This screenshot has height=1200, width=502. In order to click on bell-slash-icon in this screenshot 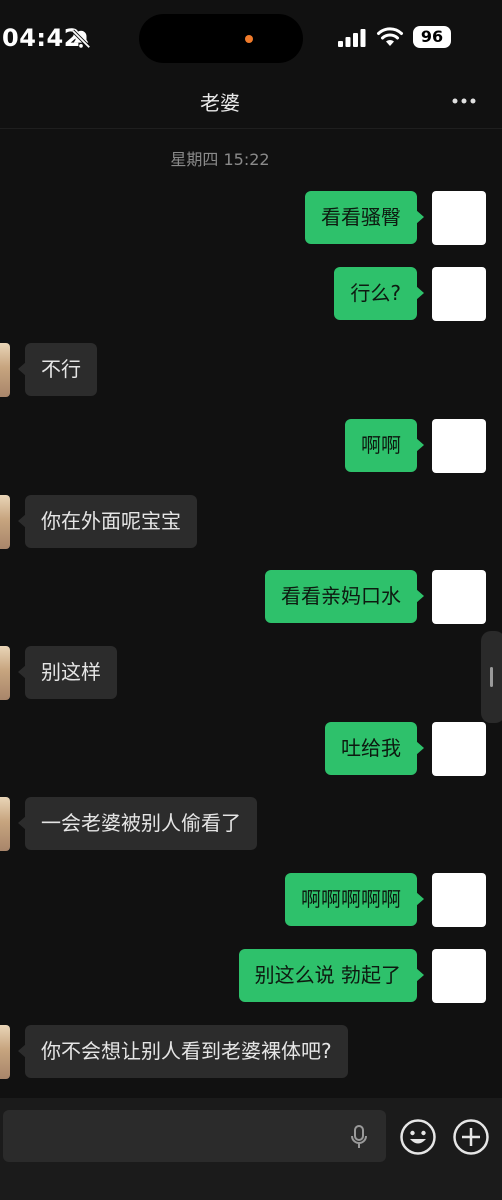, I will do `click(81, 39)`.